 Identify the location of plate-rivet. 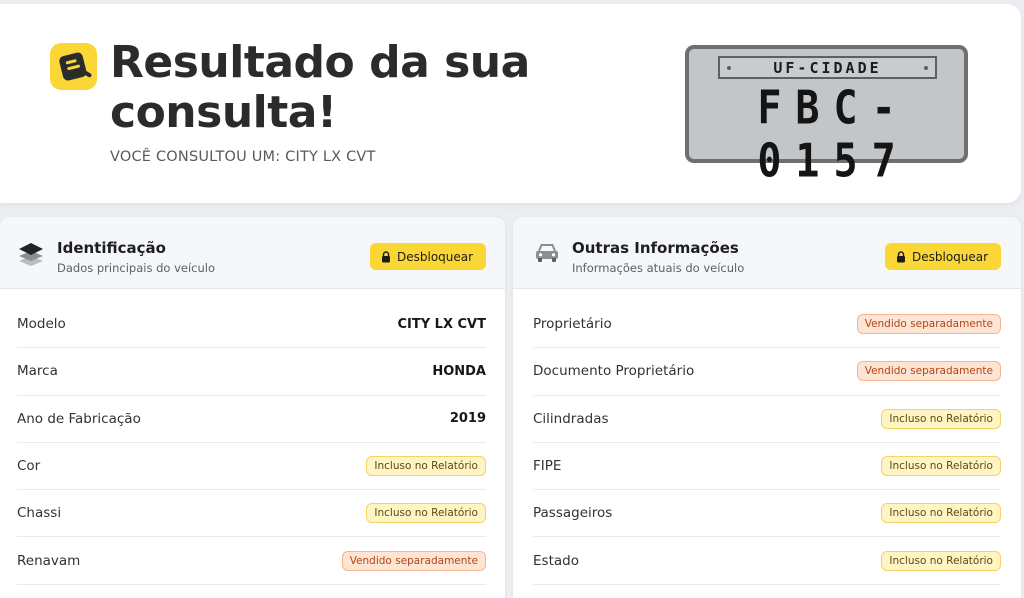
(926, 68).